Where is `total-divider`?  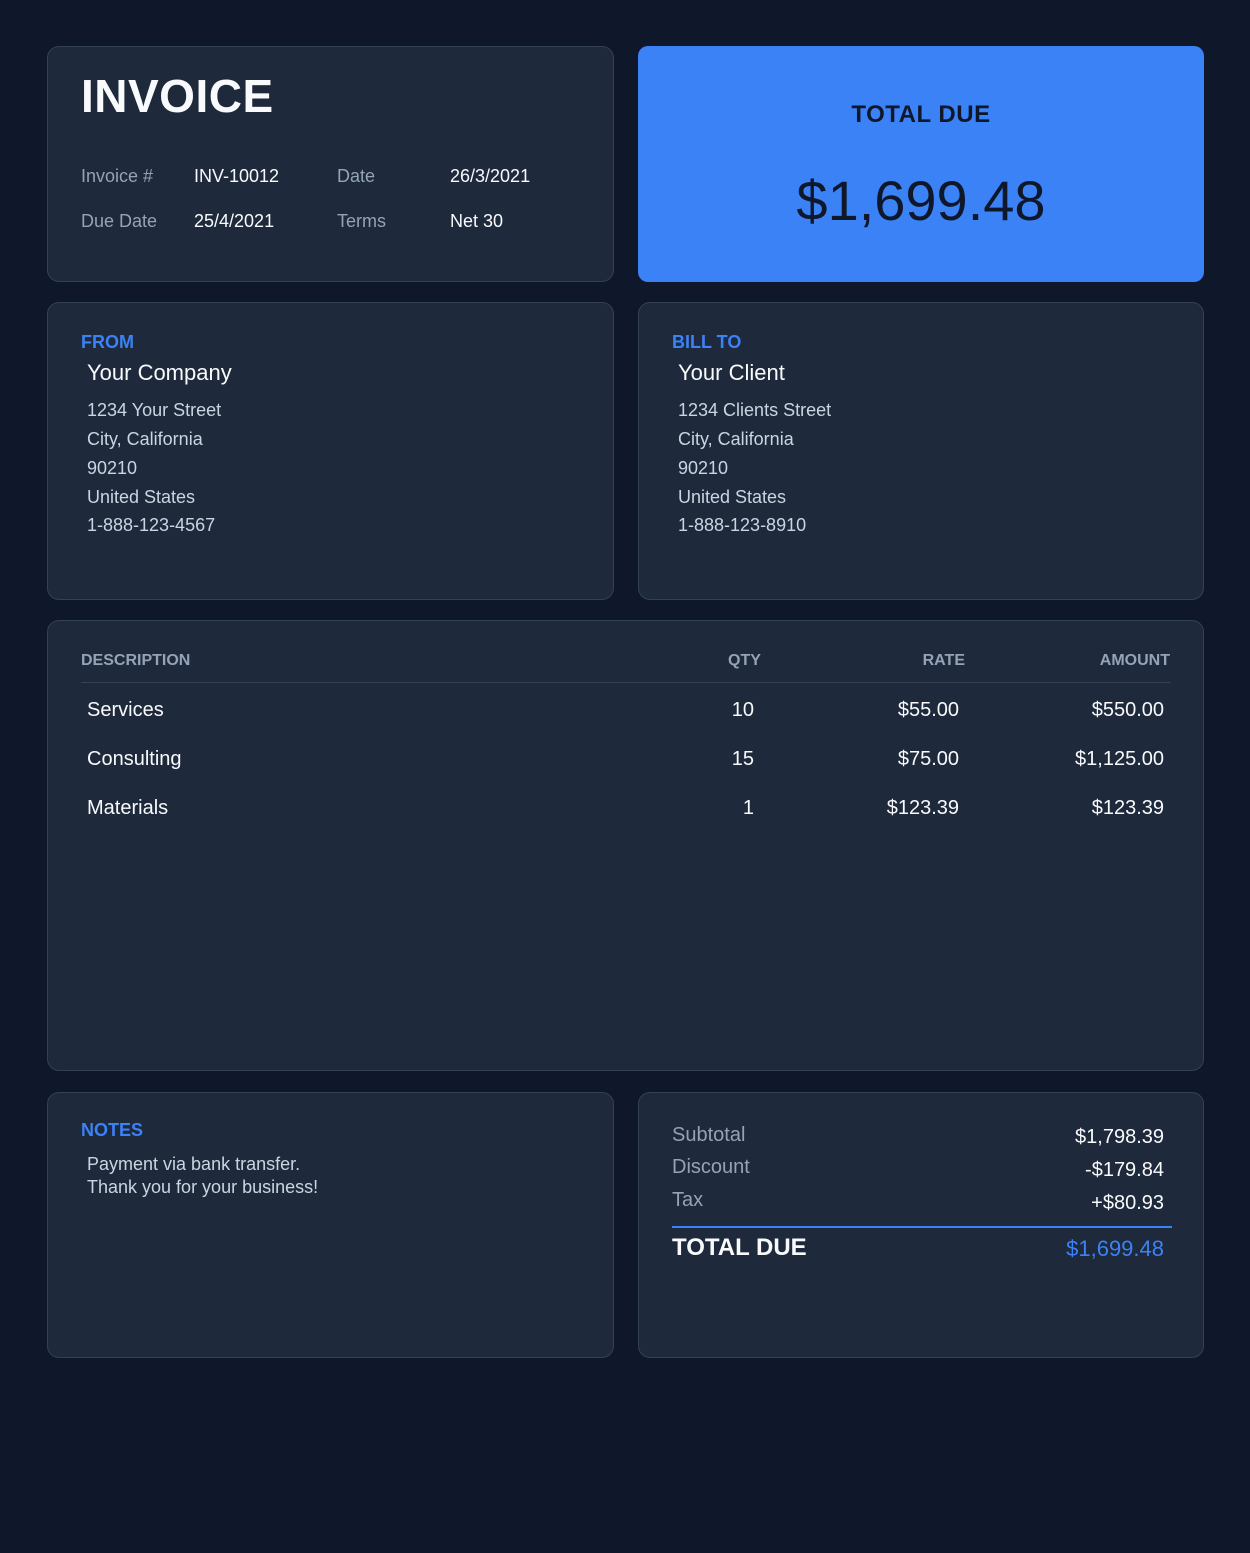
total-divider is located at coordinates (922, 1227).